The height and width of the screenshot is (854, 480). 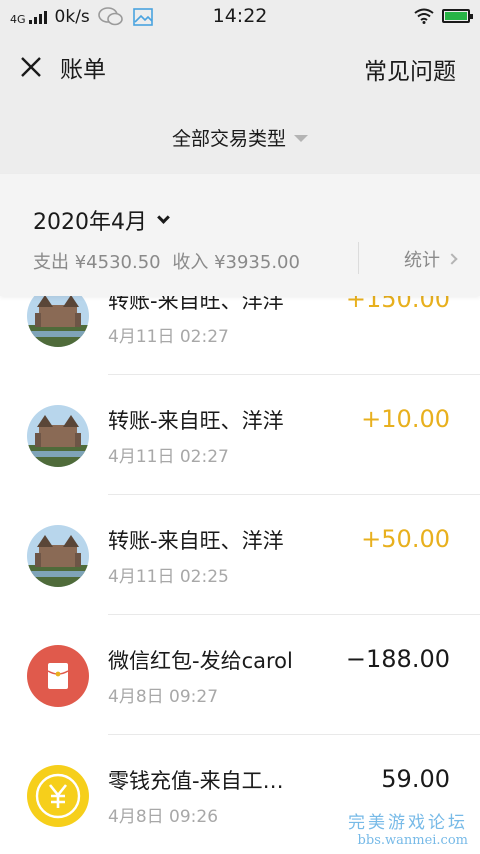 I want to click on summary-totals: 支出 ¥4530.50 收入 ¥3935.00, so click(x=169, y=261).